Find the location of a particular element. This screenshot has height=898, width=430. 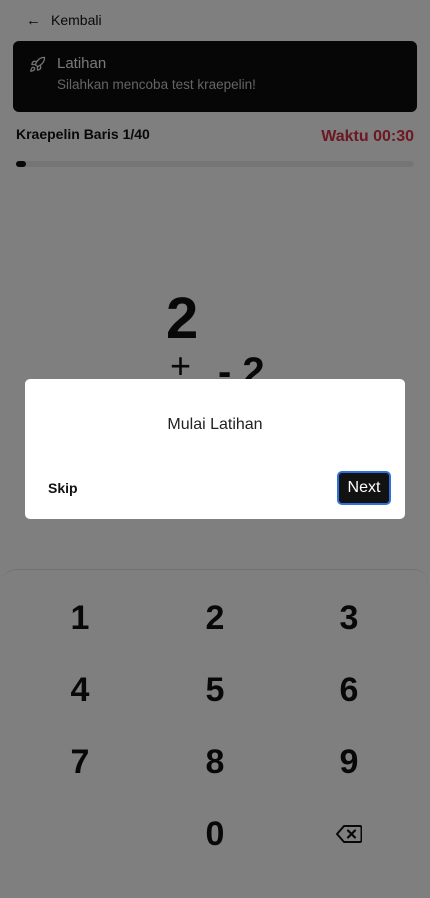

start-practice-dialog: Mulai Latihan Skip Next is located at coordinates (215, 449).